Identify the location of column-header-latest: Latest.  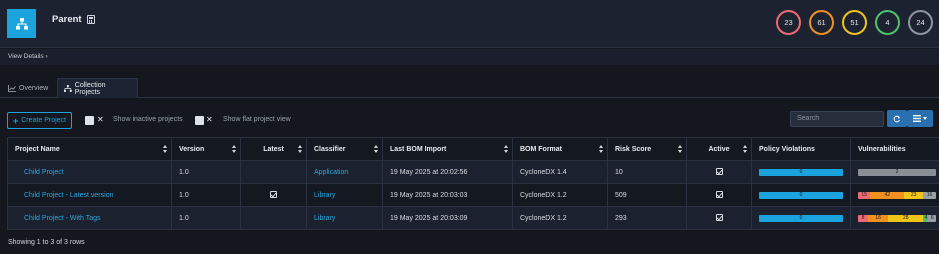
(273, 149).